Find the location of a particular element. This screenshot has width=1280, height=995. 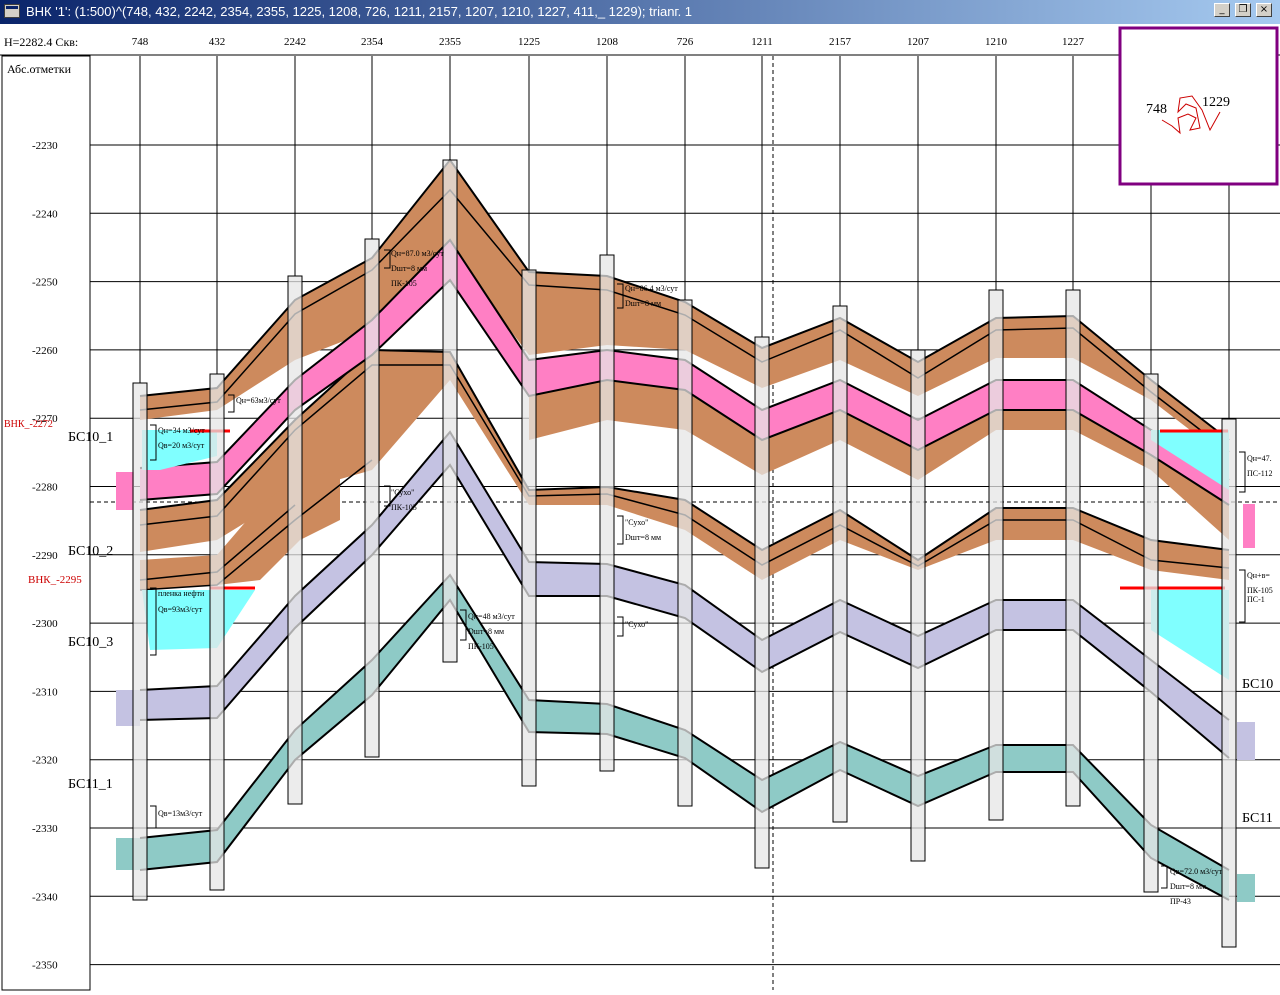

note-qv20: Qв=20 м3/сут is located at coordinates (181, 445).